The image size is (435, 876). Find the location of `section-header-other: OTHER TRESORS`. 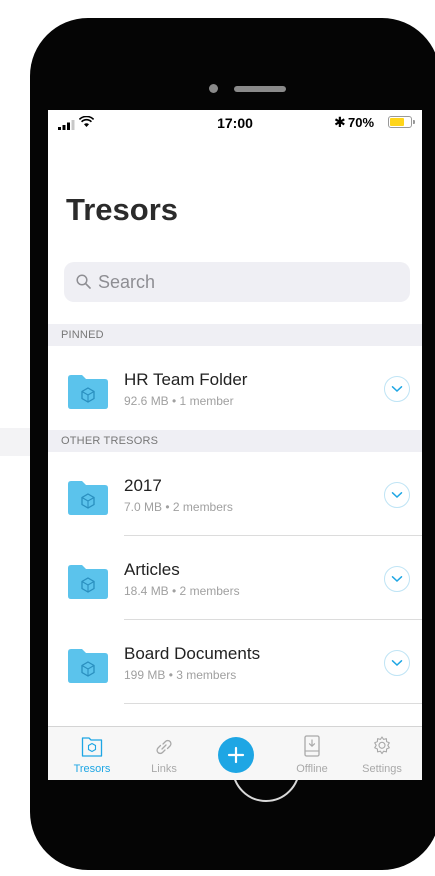

section-header-other: OTHER TRESORS is located at coordinates (235, 441).